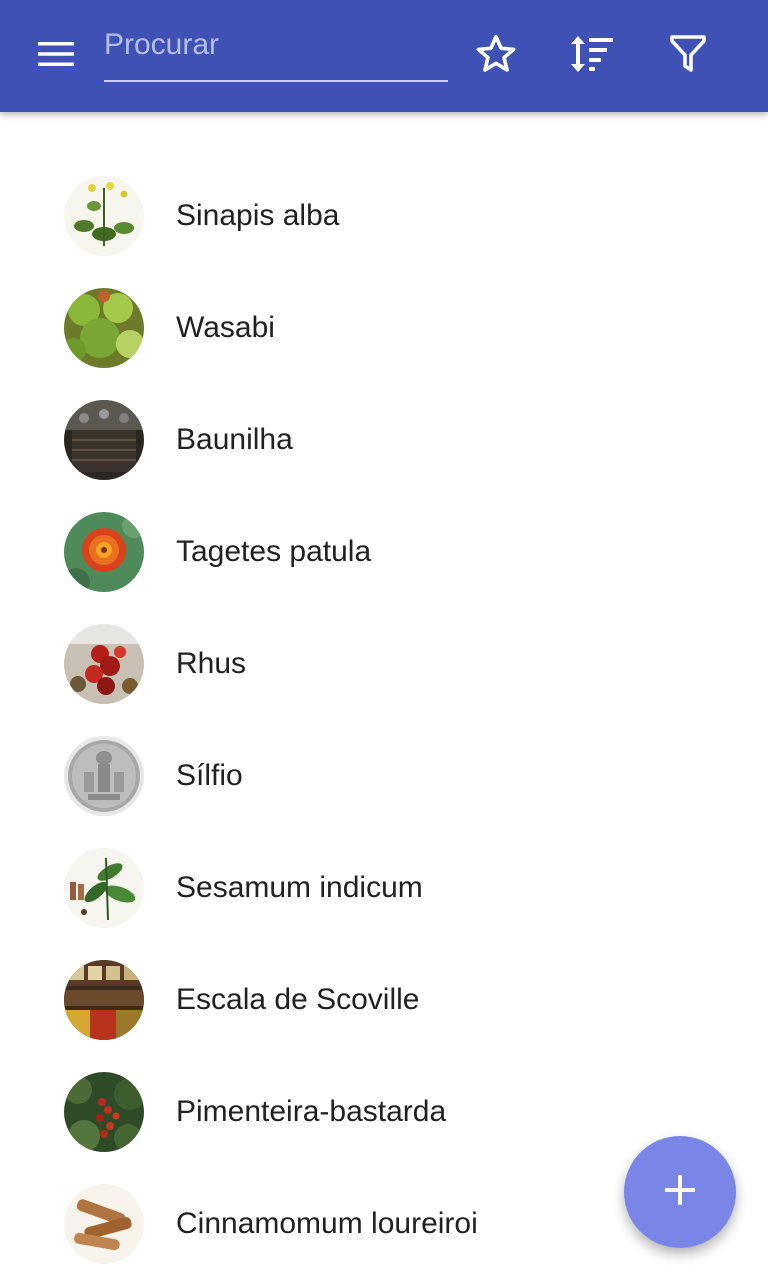  I want to click on star-outline-icon, so click(496, 56).